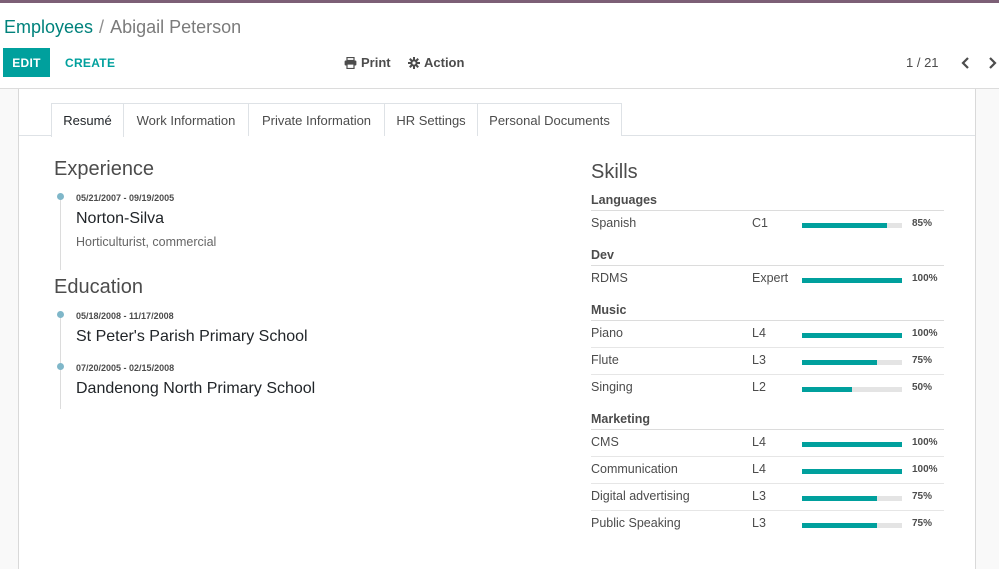 Image resolution: width=999 pixels, height=569 pixels. What do you see at coordinates (26, 62) in the screenshot?
I see `edit-button: EDIT` at bounding box center [26, 62].